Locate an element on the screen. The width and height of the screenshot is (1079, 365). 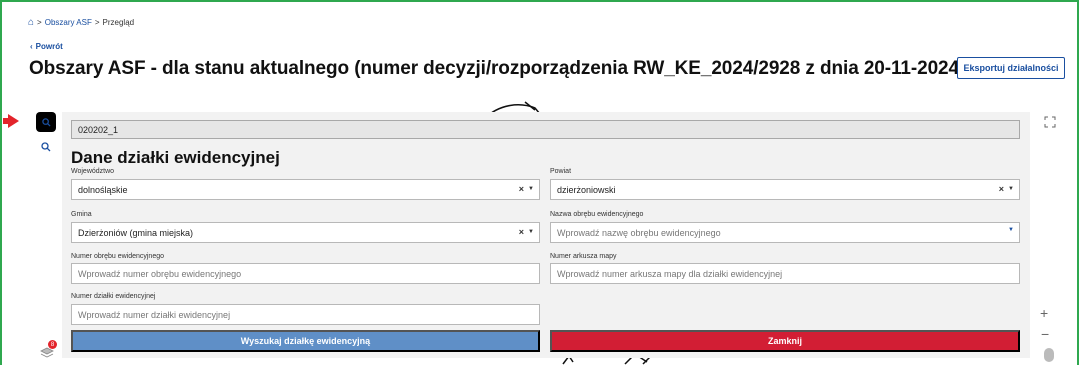
zoom-slider-handle is located at coordinates (1049, 355).